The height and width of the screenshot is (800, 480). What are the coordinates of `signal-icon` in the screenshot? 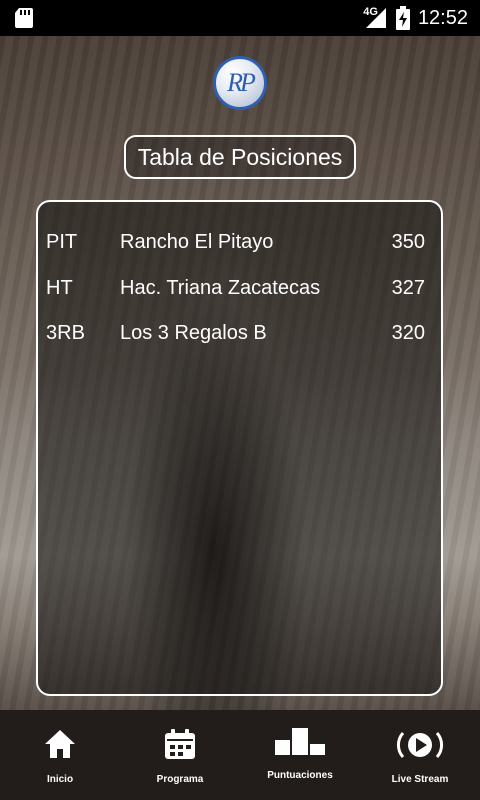 It's located at (375, 18).